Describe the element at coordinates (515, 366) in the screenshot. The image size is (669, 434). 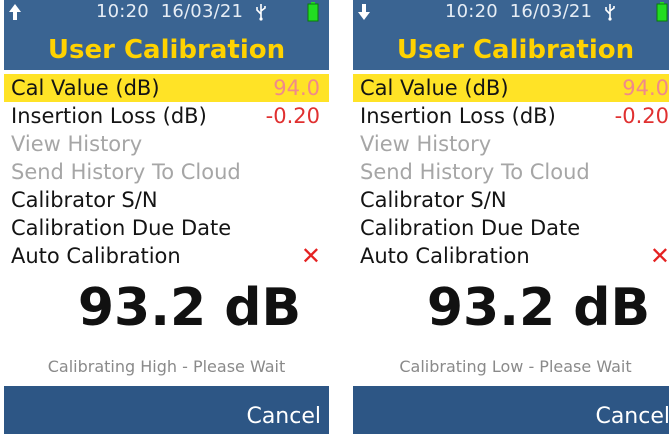
I see `calibration-status: Calibrating Low - Please Wait` at that location.